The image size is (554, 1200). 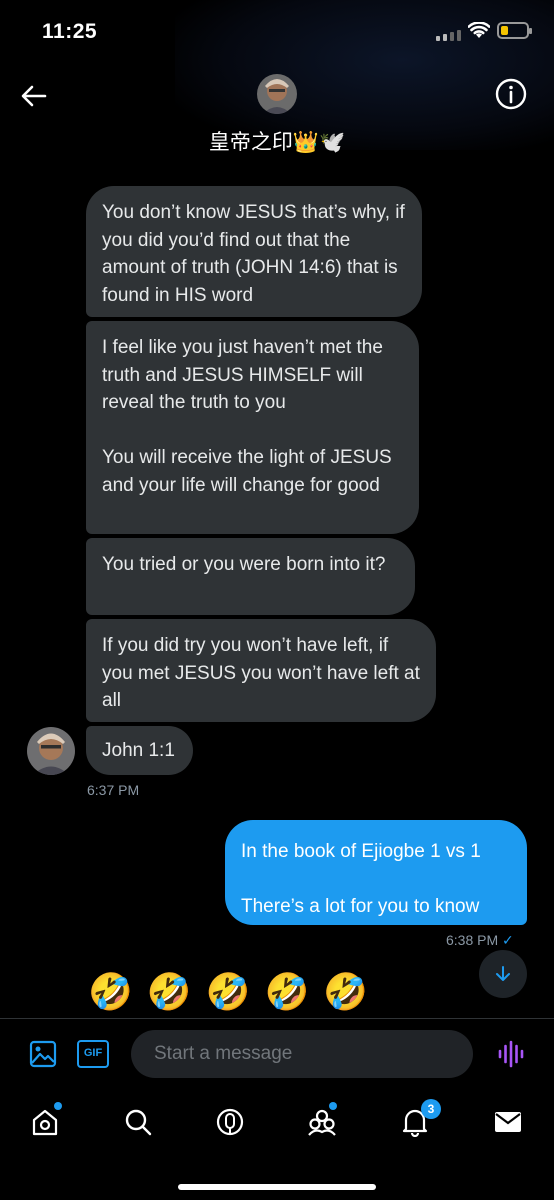 I want to click on back-button, so click(x=34, y=96).